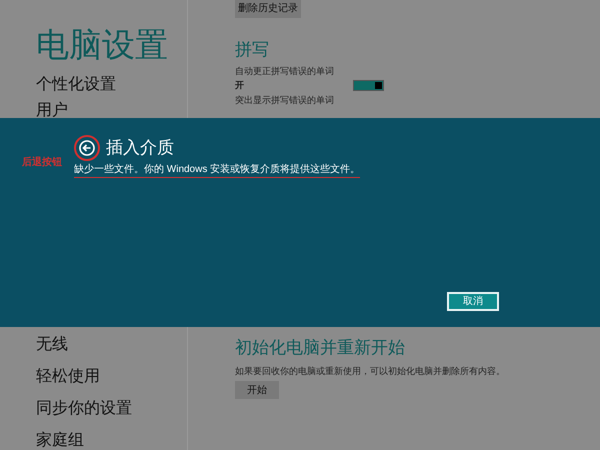 The width and height of the screenshot is (600, 450). Describe the element at coordinates (240, 85) in the screenshot. I see `toggle-state-text: 开` at that location.